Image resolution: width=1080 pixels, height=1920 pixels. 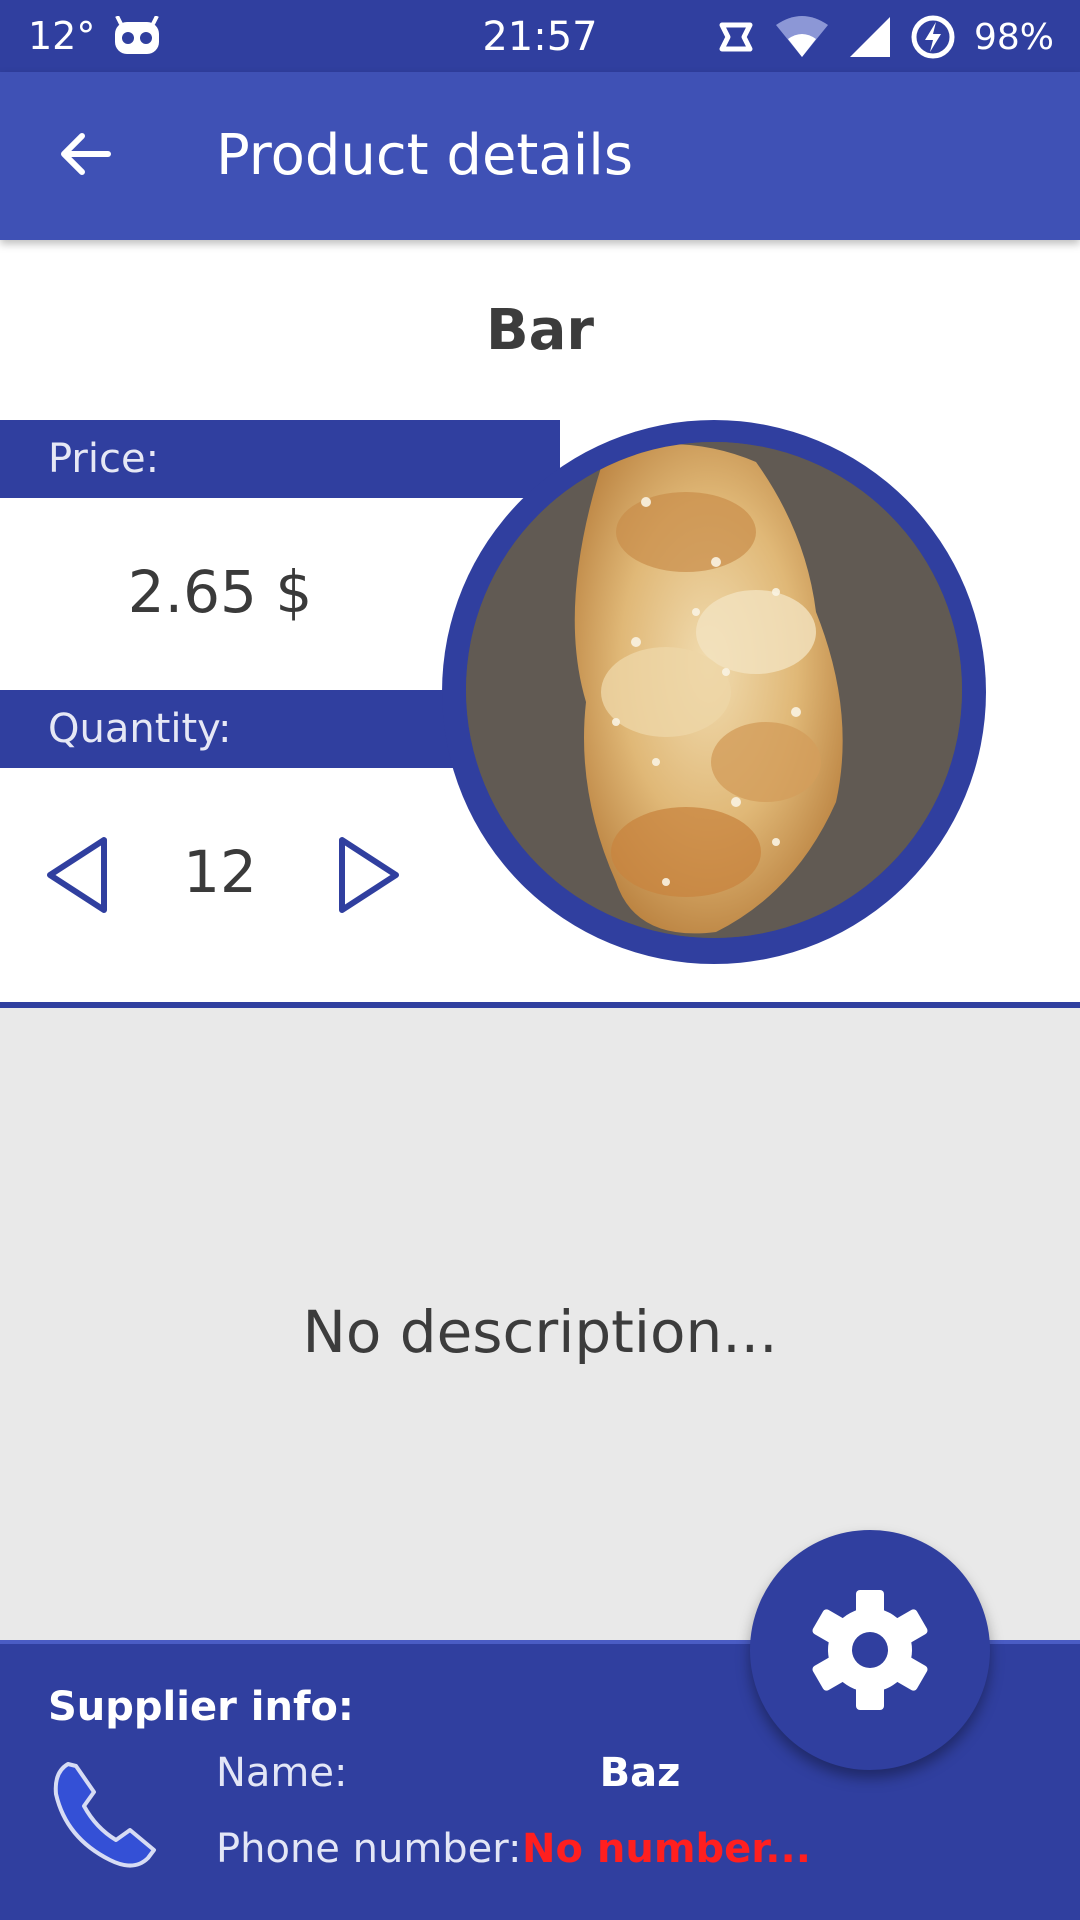 What do you see at coordinates (369, 875) in the screenshot?
I see `increase-quantity-button` at bounding box center [369, 875].